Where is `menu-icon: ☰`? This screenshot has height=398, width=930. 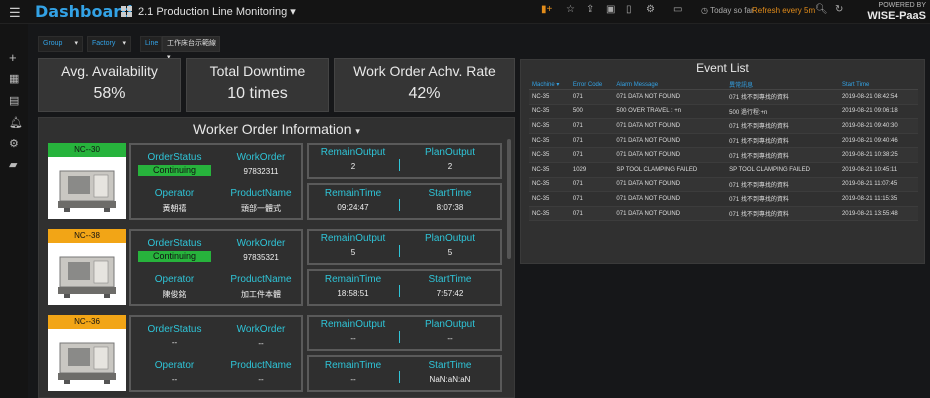 menu-icon: ☰ is located at coordinates (15, 13).